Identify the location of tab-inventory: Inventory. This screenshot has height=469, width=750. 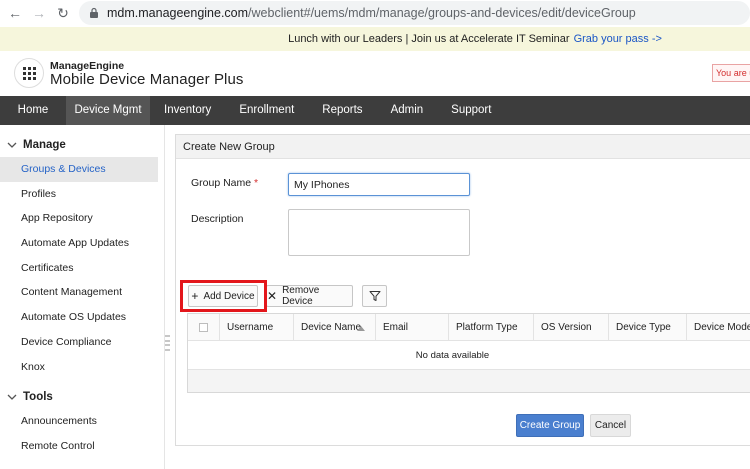
(187, 110).